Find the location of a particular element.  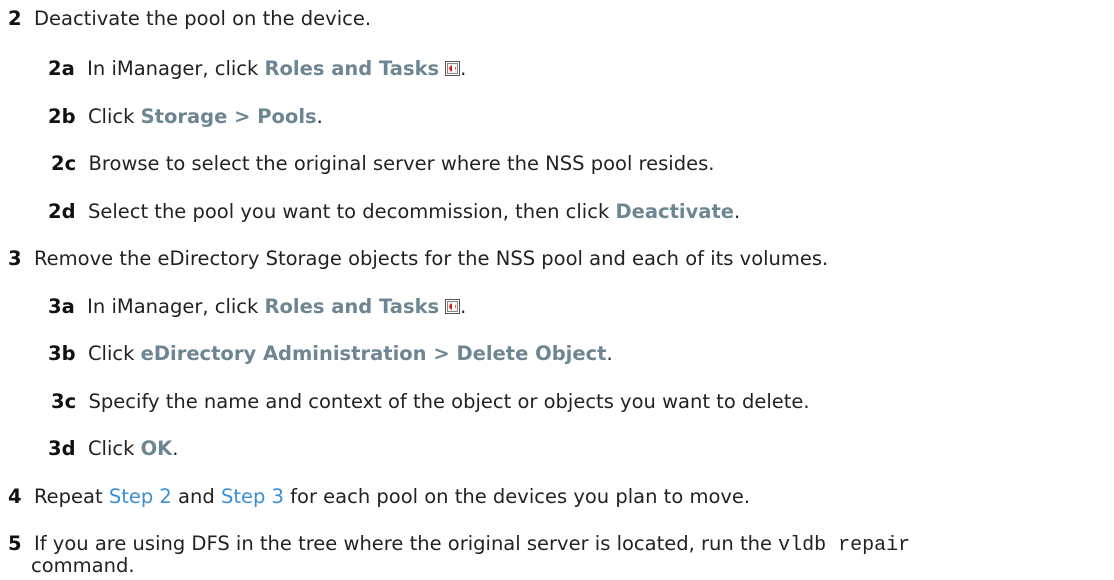

step-number: 3b is located at coordinates (62, 353).